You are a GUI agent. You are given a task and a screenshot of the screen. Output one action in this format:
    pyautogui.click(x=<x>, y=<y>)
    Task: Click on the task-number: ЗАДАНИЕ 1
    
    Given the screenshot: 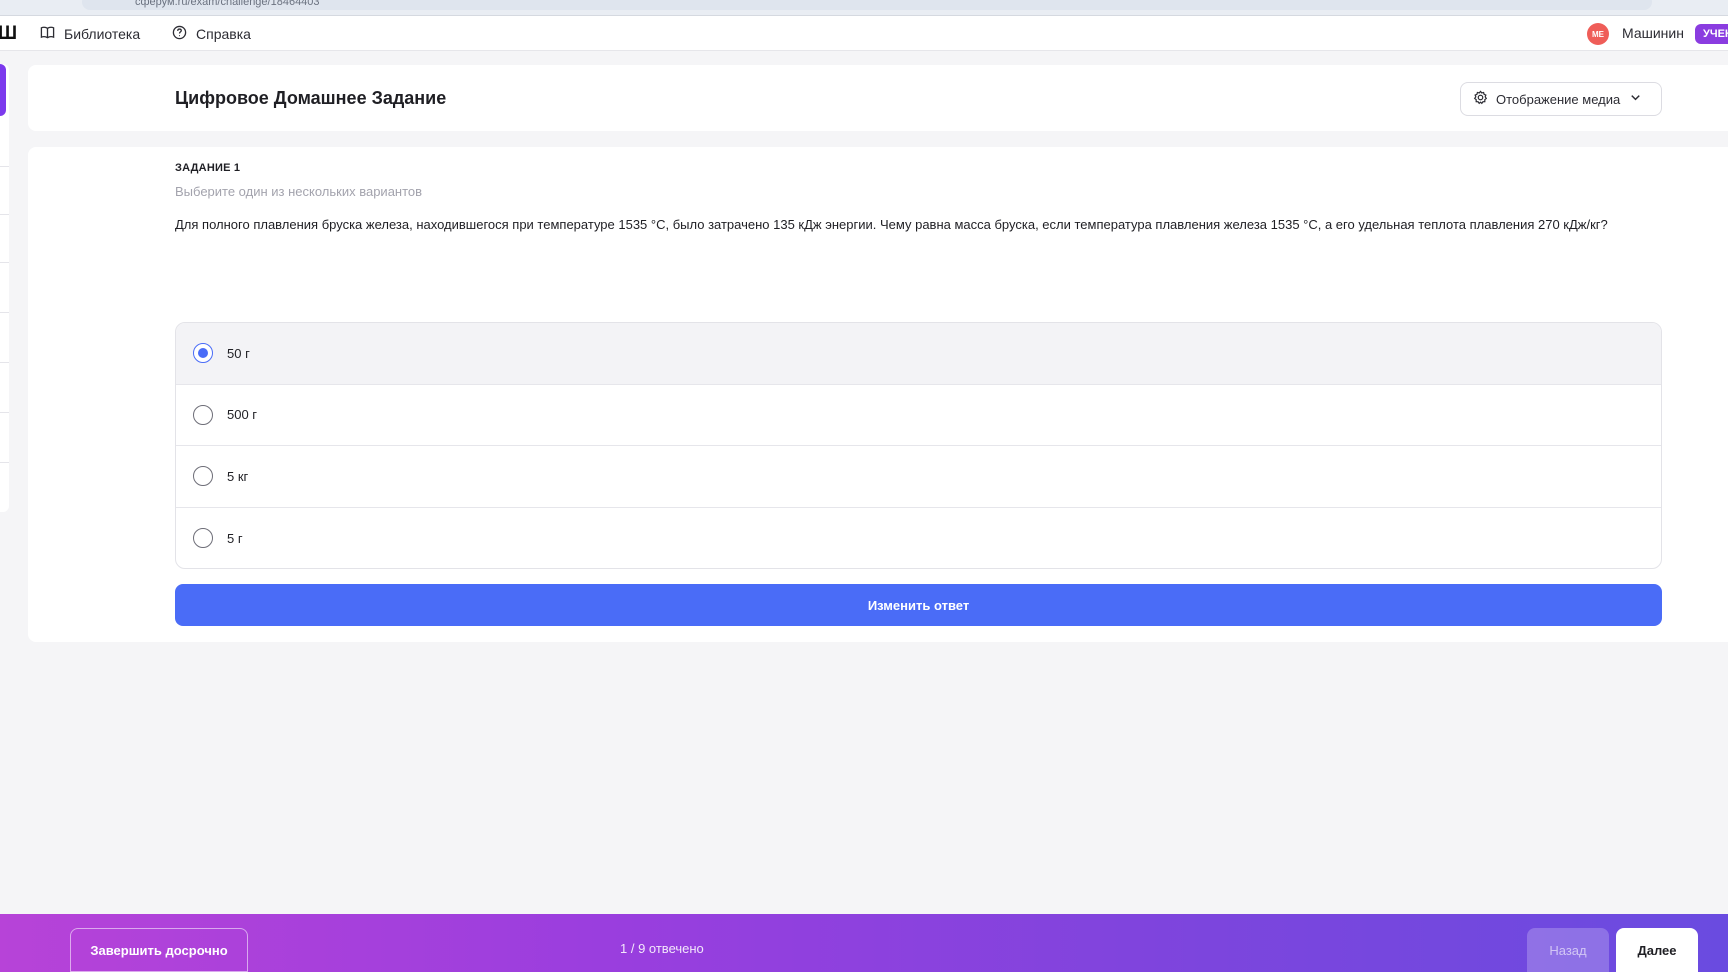 What is the action you would take?
    pyautogui.click(x=208, y=168)
    